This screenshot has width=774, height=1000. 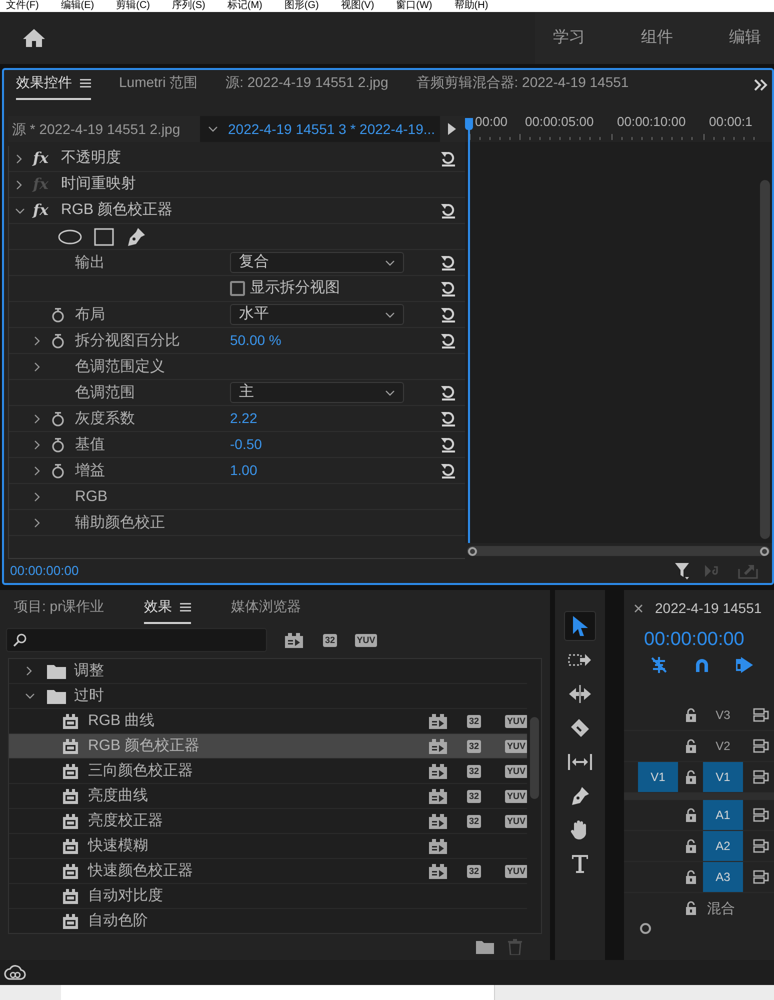 I want to click on effect-list-item: 快速模糊, so click(x=268, y=846).